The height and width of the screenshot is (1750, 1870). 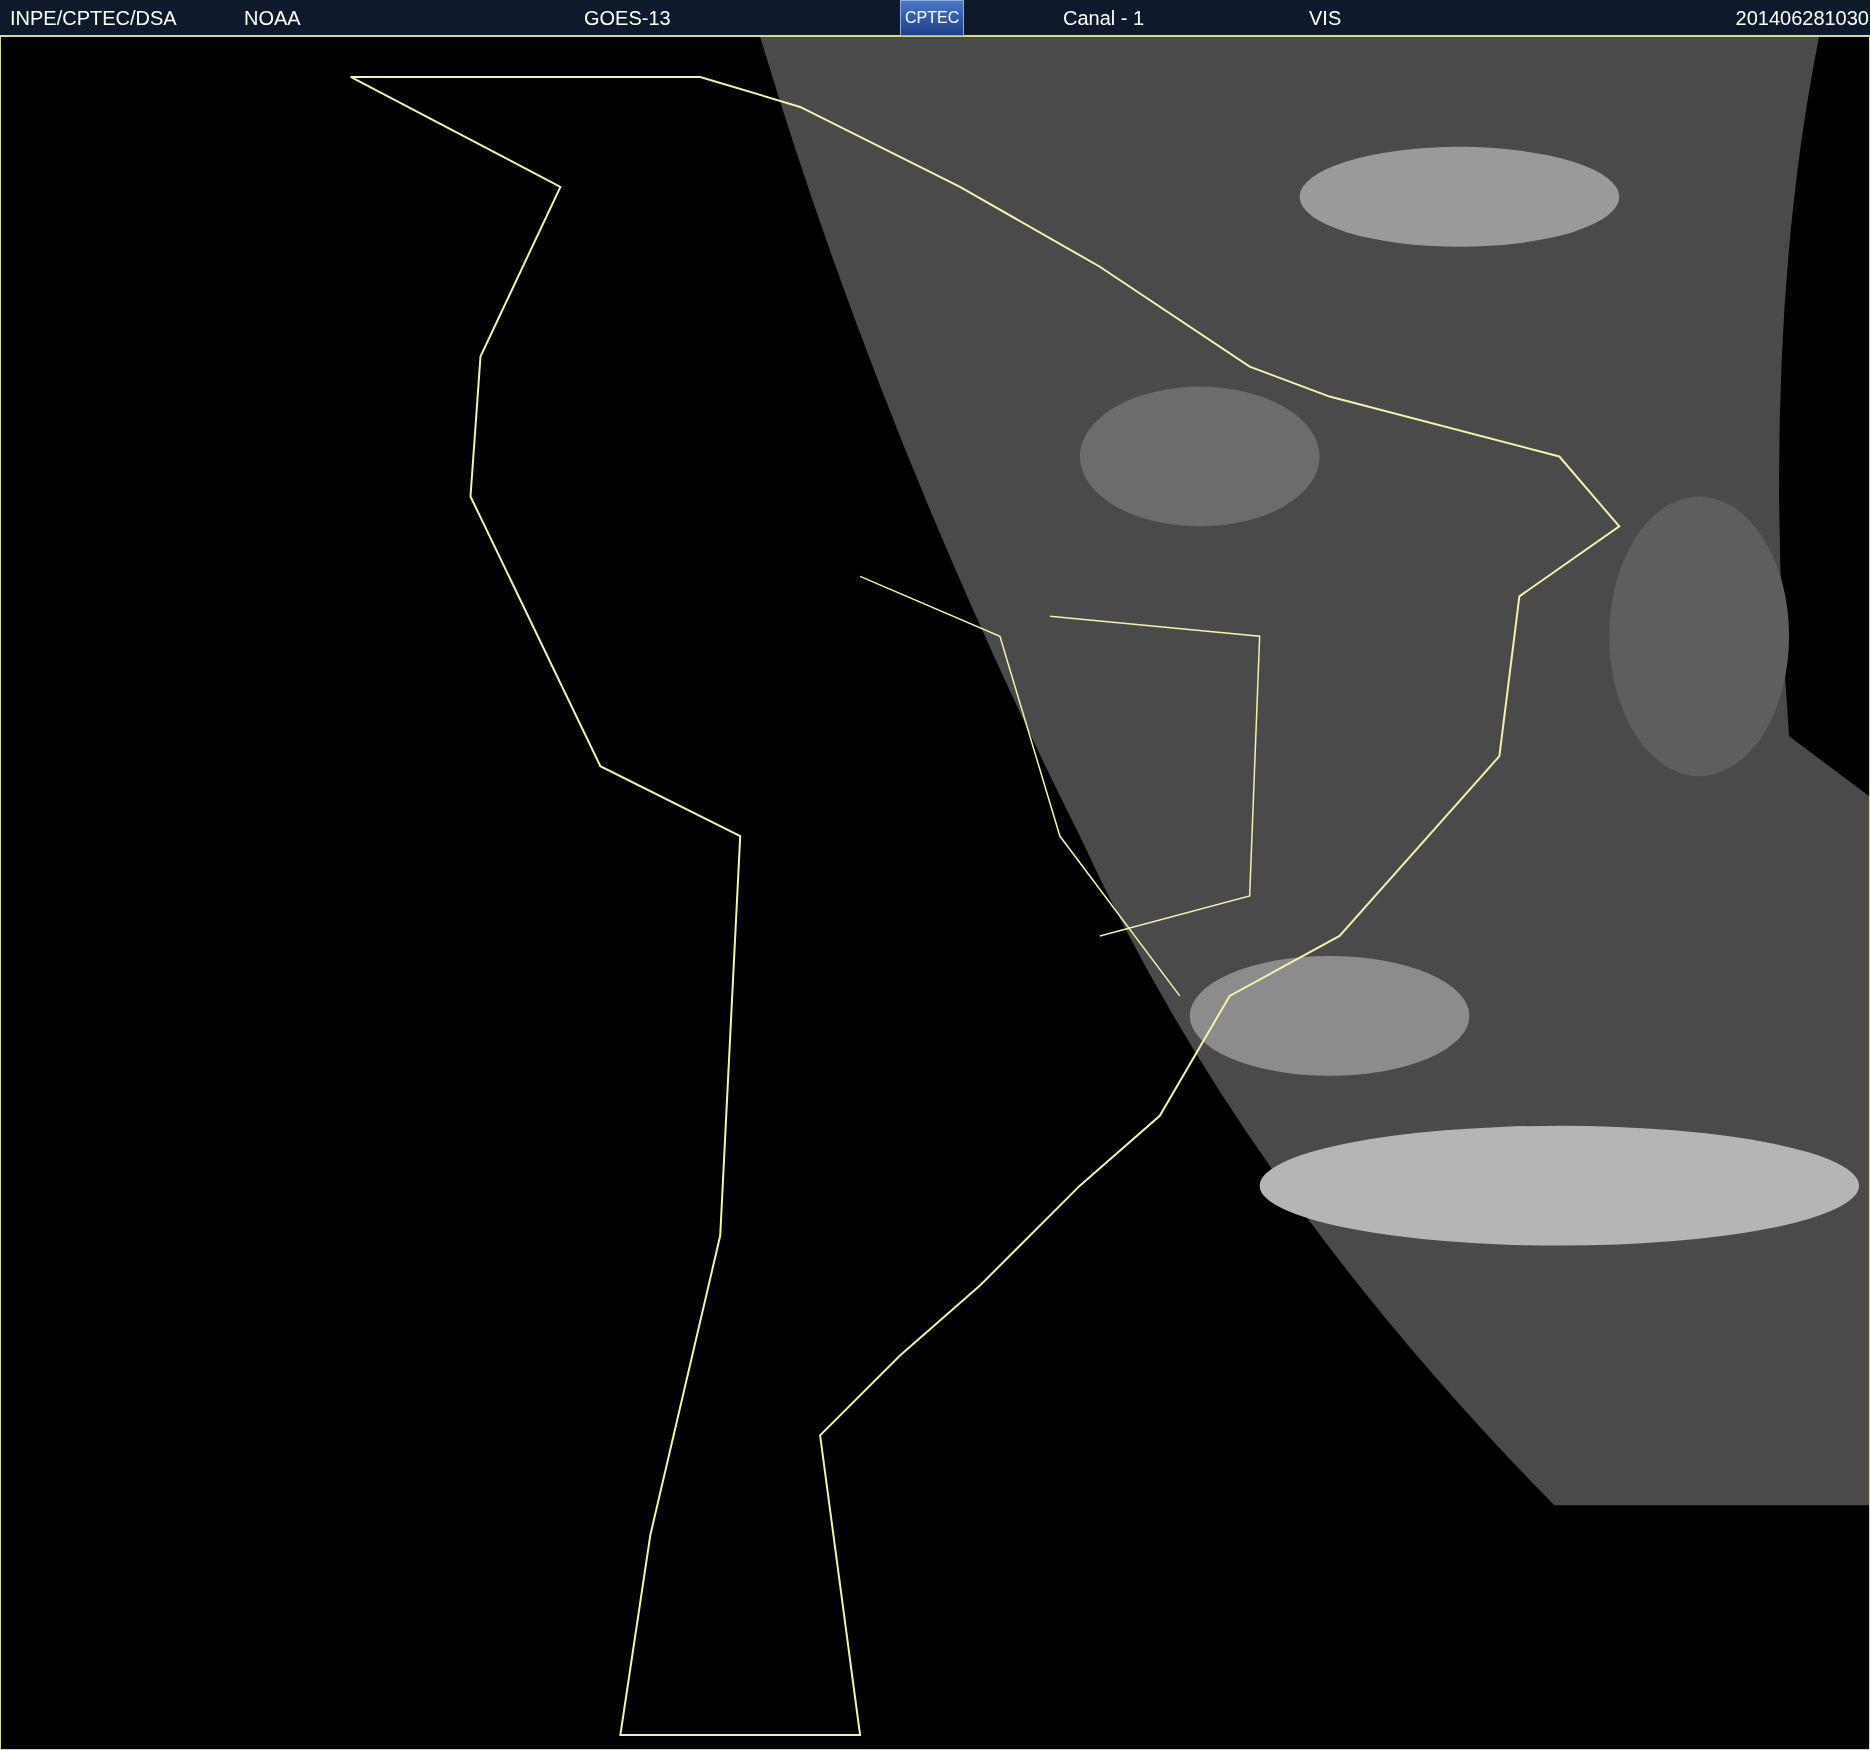 What do you see at coordinates (93, 17) in the screenshot?
I see `header-label: INPE/CPTEC/DSA` at bounding box center [93, 17].